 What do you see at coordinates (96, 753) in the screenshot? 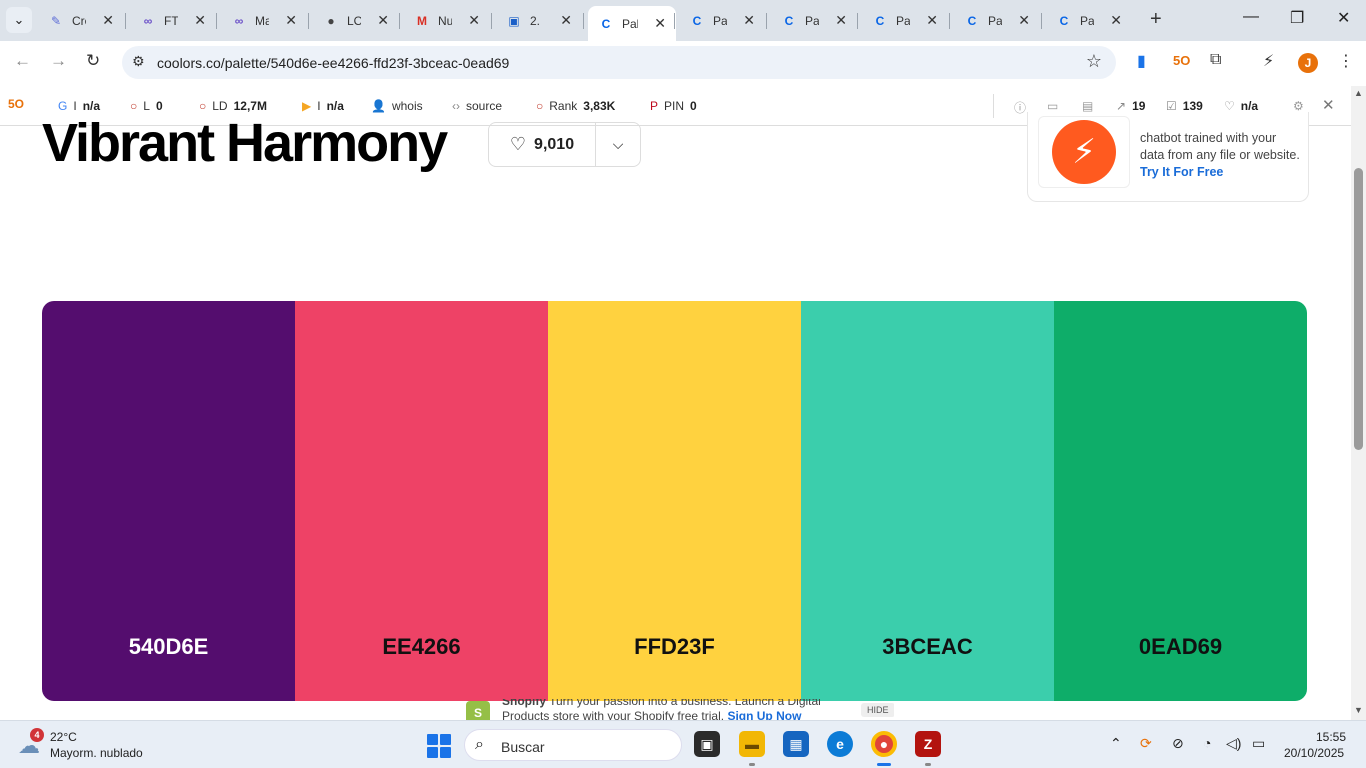
I see `weather-description: Mayorm. nublado` at bounding box center [96, 753].